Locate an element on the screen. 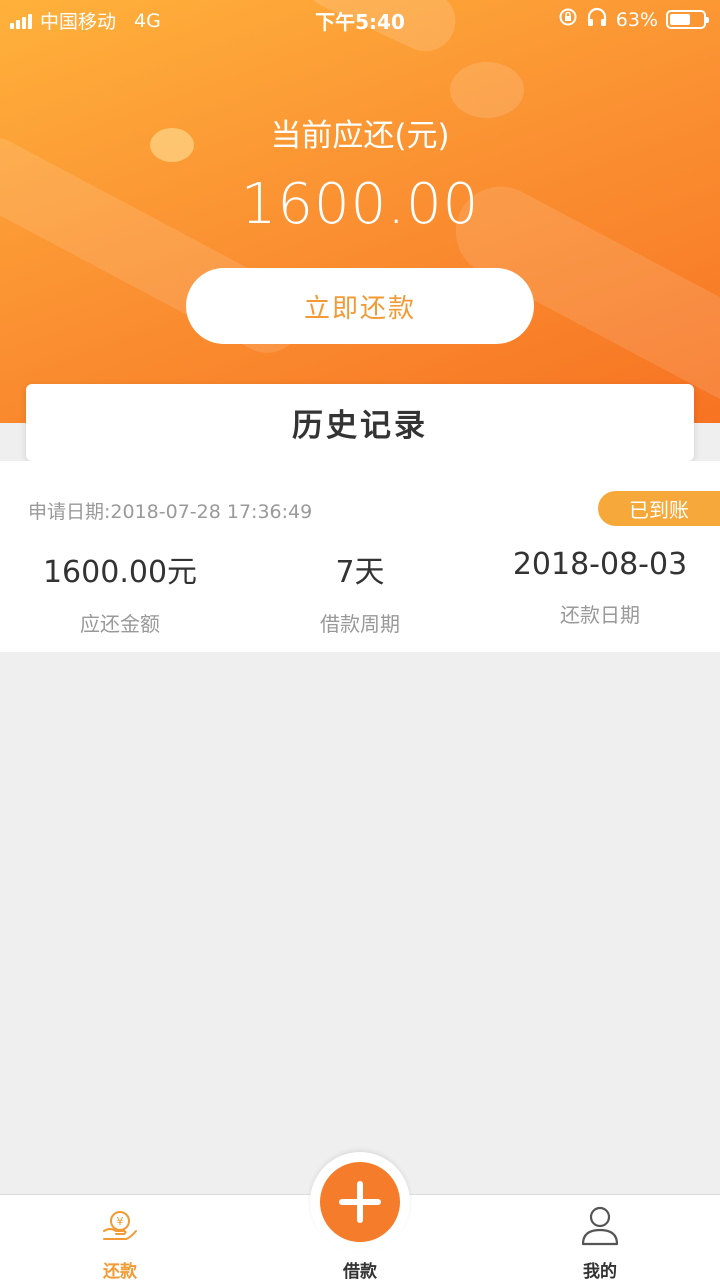  battery-icon is located at coordinates (687, 19).